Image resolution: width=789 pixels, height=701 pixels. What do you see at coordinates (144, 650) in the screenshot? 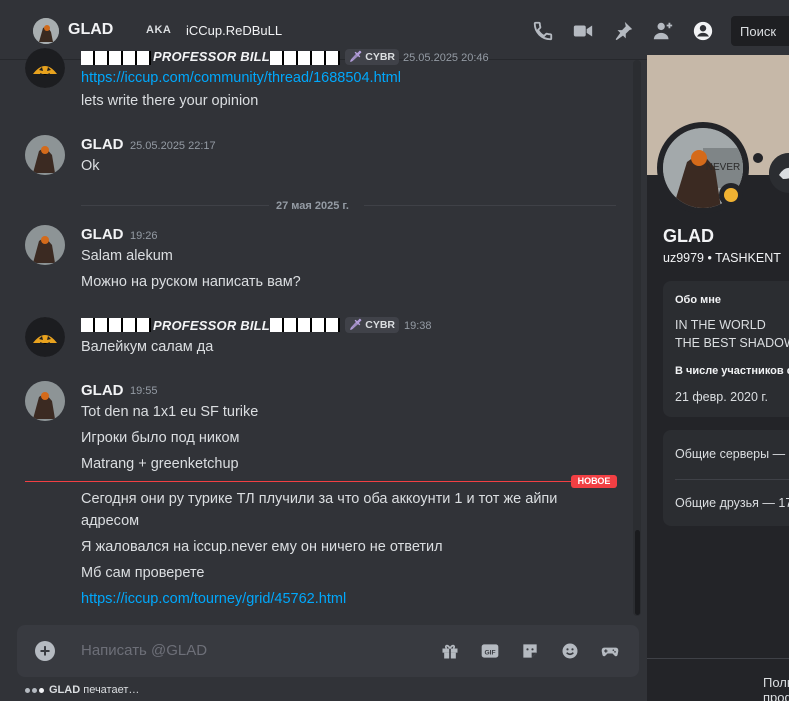
I see `message-input-placeholder: Написать @GLAD` at bounding box center [144, 650].